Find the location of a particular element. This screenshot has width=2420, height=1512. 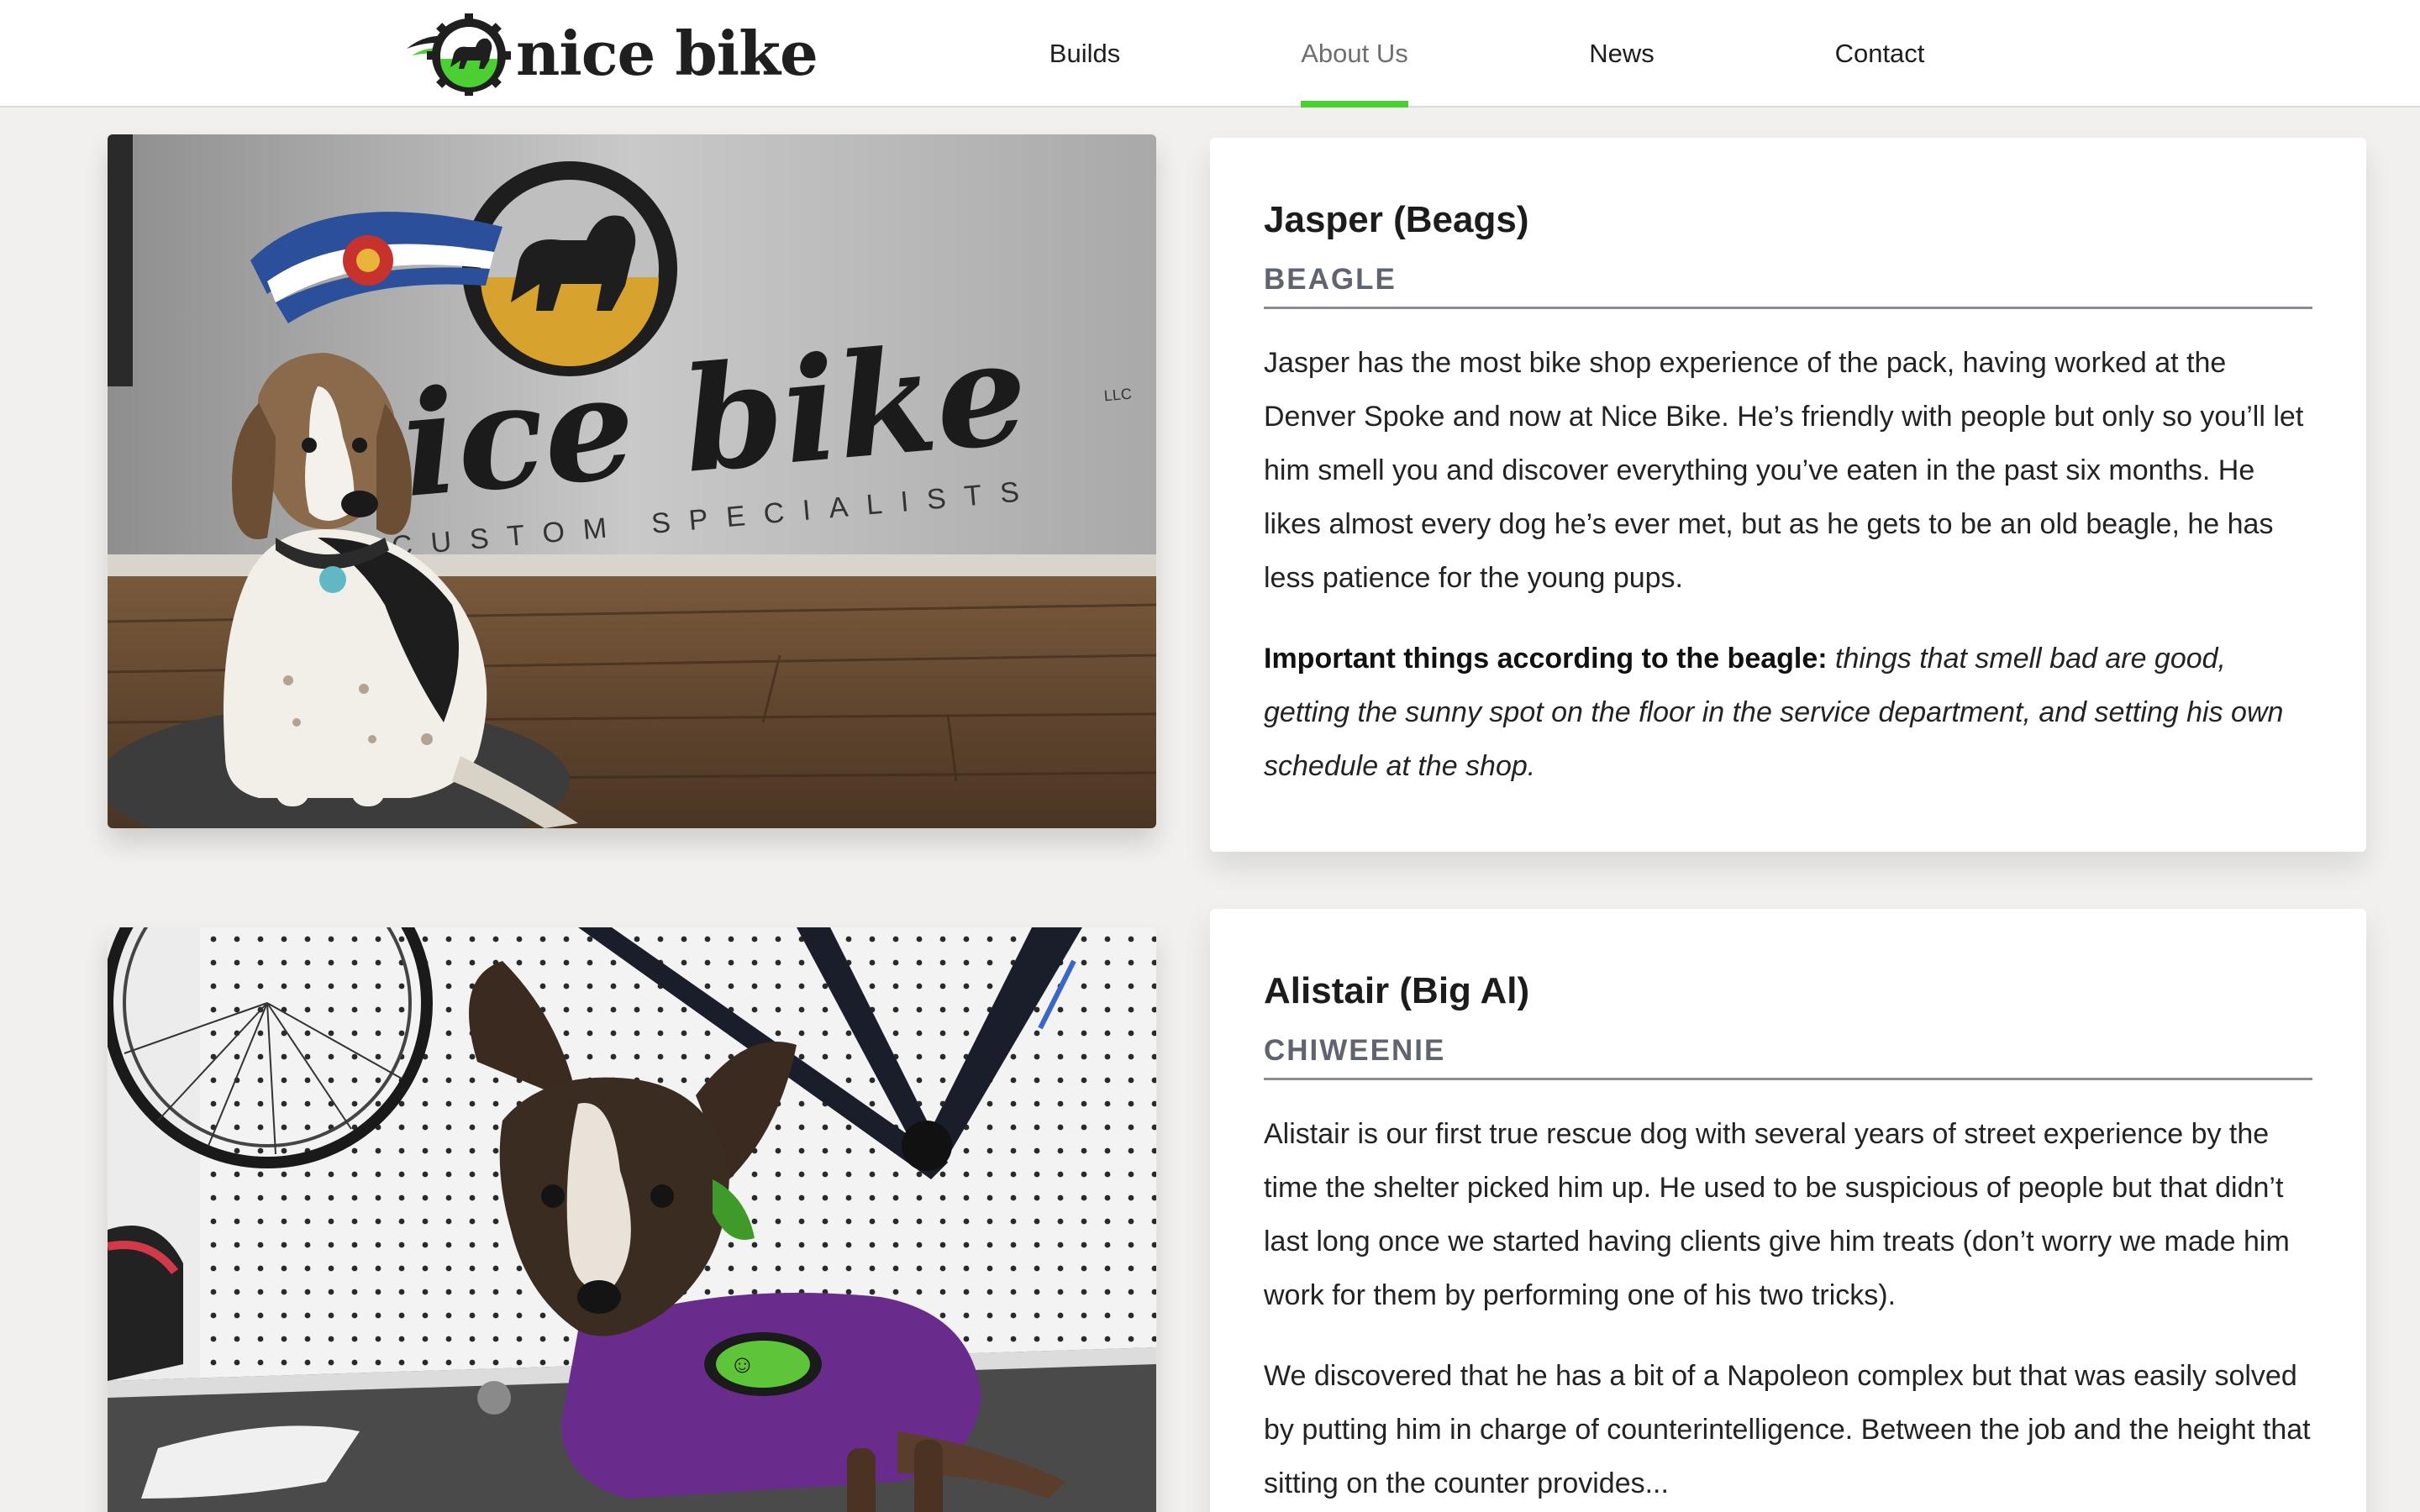

nav-active-indicator is located at coordinates (1354, 104).